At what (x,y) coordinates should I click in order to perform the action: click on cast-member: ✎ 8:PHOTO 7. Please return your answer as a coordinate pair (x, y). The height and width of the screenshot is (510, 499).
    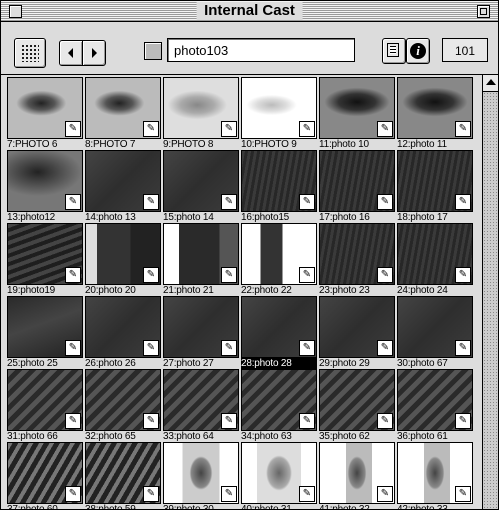
    Looking at the image, I should click on (123, 115).